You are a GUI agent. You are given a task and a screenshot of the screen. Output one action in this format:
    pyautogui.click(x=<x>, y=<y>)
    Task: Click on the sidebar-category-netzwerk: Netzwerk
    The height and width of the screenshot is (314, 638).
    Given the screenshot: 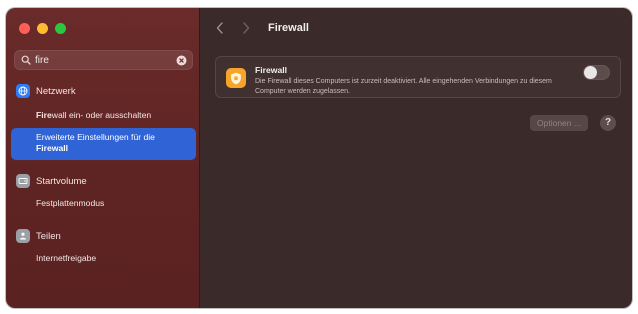 What is the action you would take?
    pyautogui.click(x=46, y=91)
    